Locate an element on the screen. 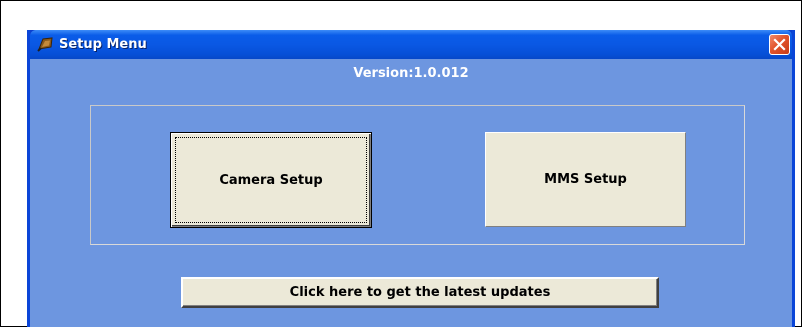 The width and height of the screenshot is (802, 327). close-button is located at coordinates (779, 44).